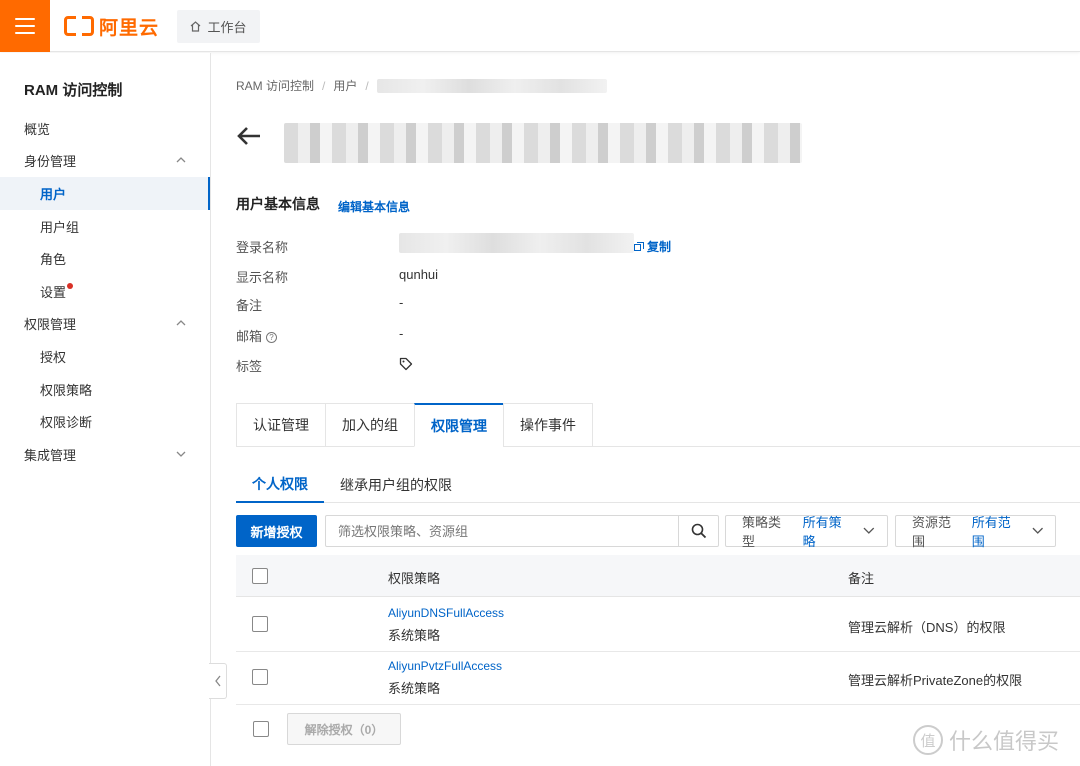 The height and width of the screenshot is (766, 1080). What do you see at coordinates (66, 390) in the screenshot?
I see `sidebar-item-label: 权限策略` at bounding box center [66, 390].